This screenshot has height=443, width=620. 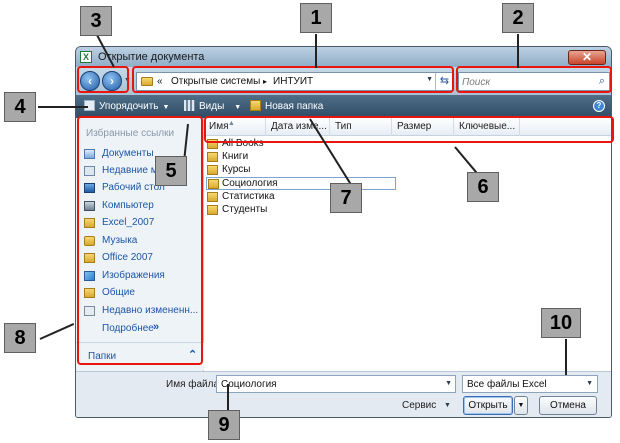 What do you see at coordinates (235, 156) in the screenshot?
I see `file-name: Книги` at bounding box center [235, 156].